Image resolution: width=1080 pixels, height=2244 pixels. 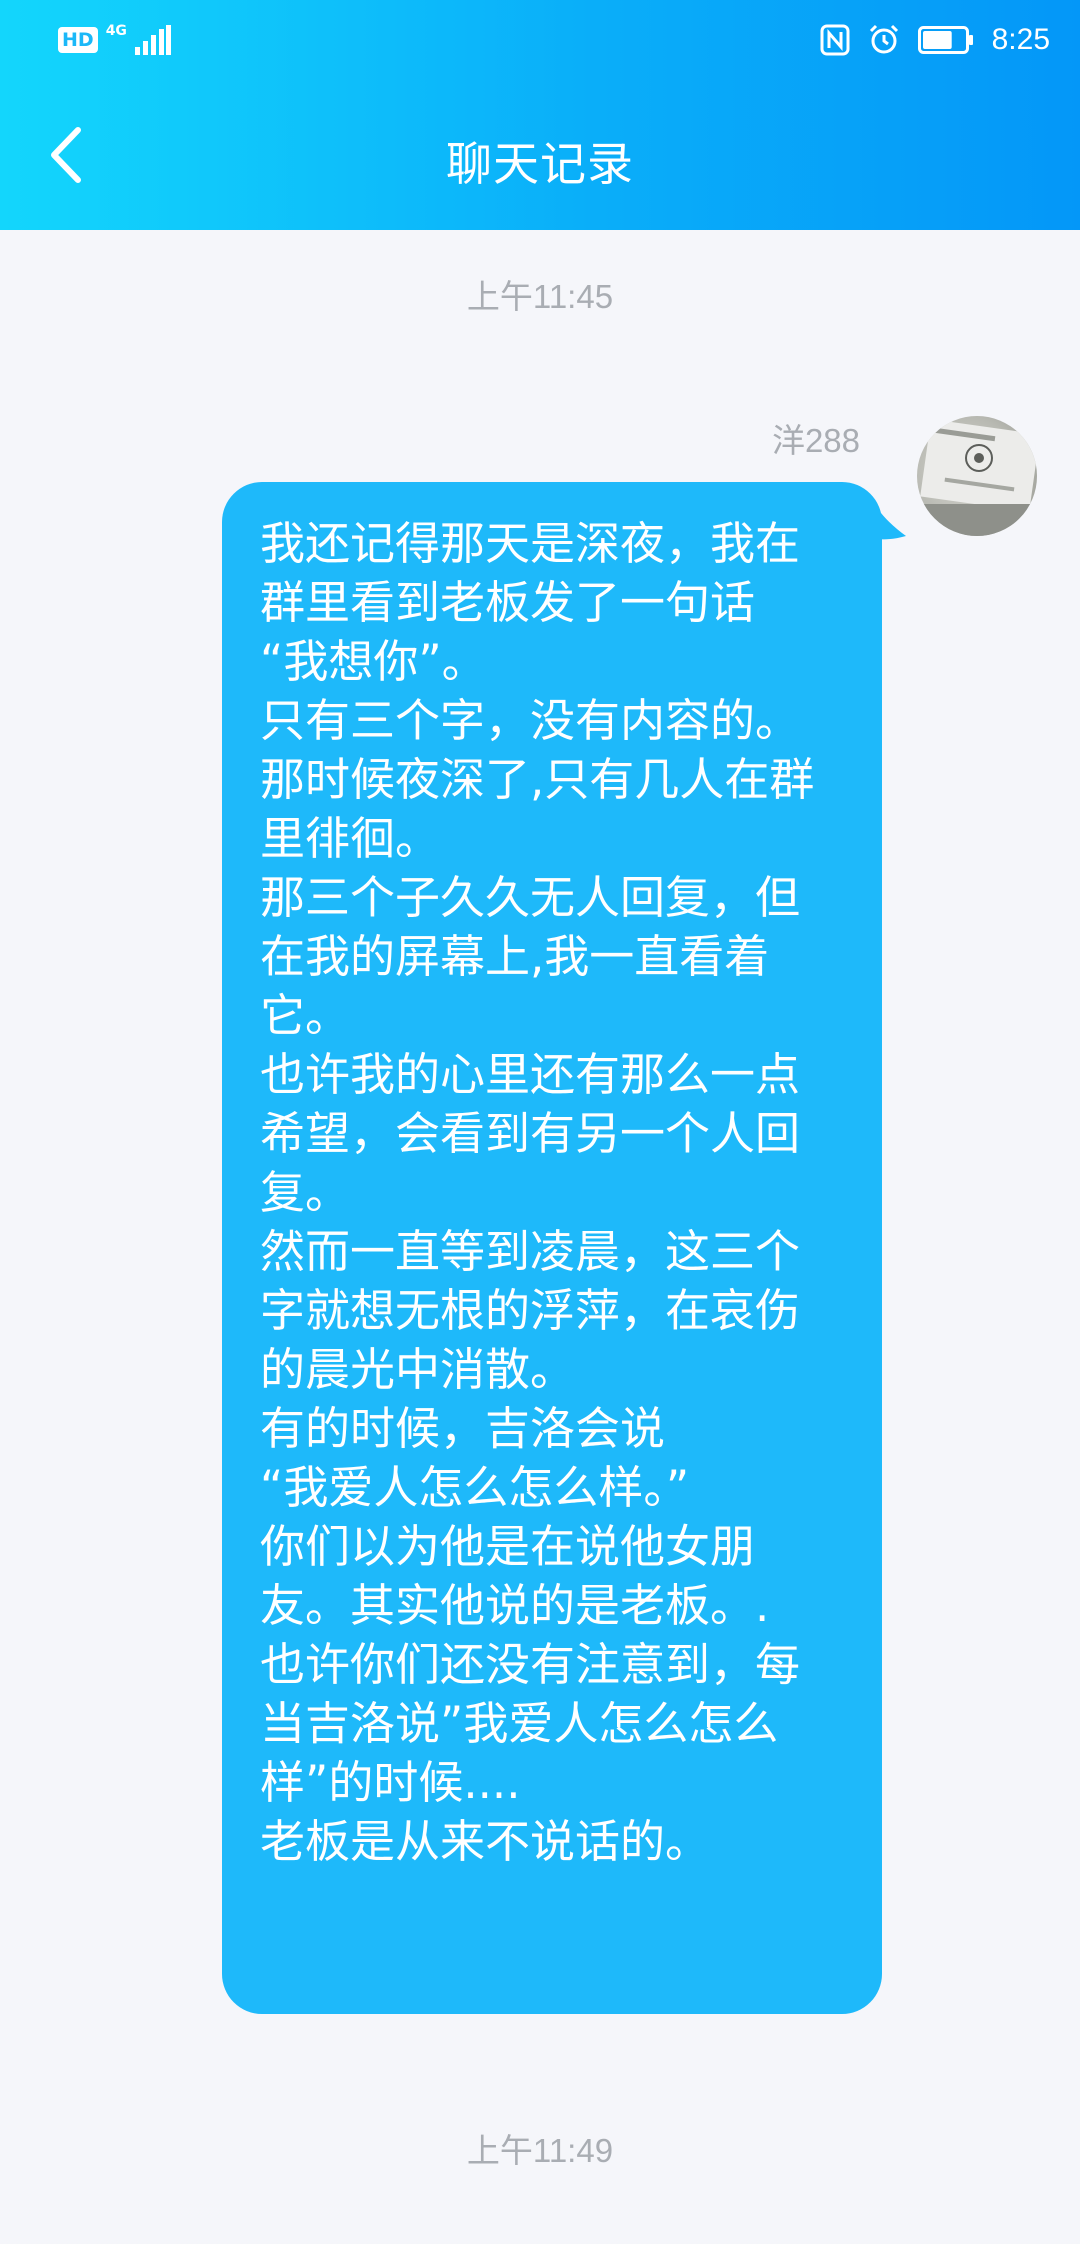 I want to click on message-timestamp: 上午11:49, so click(x=540, y=2150).